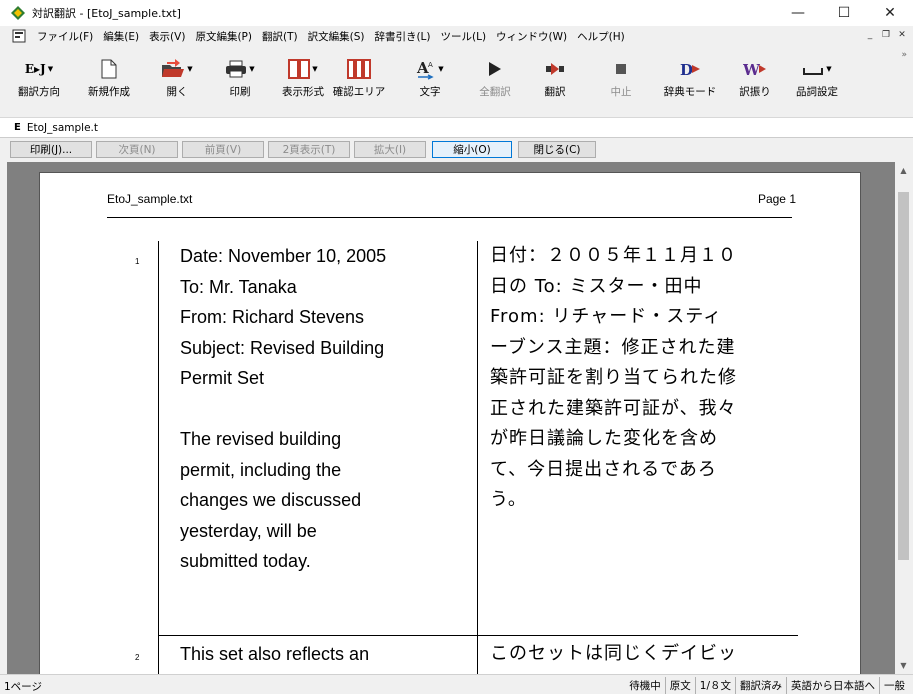 This screenshot has width=913, height=694. I want to click on mdi-restore-button: ❐, so click(886, 35).